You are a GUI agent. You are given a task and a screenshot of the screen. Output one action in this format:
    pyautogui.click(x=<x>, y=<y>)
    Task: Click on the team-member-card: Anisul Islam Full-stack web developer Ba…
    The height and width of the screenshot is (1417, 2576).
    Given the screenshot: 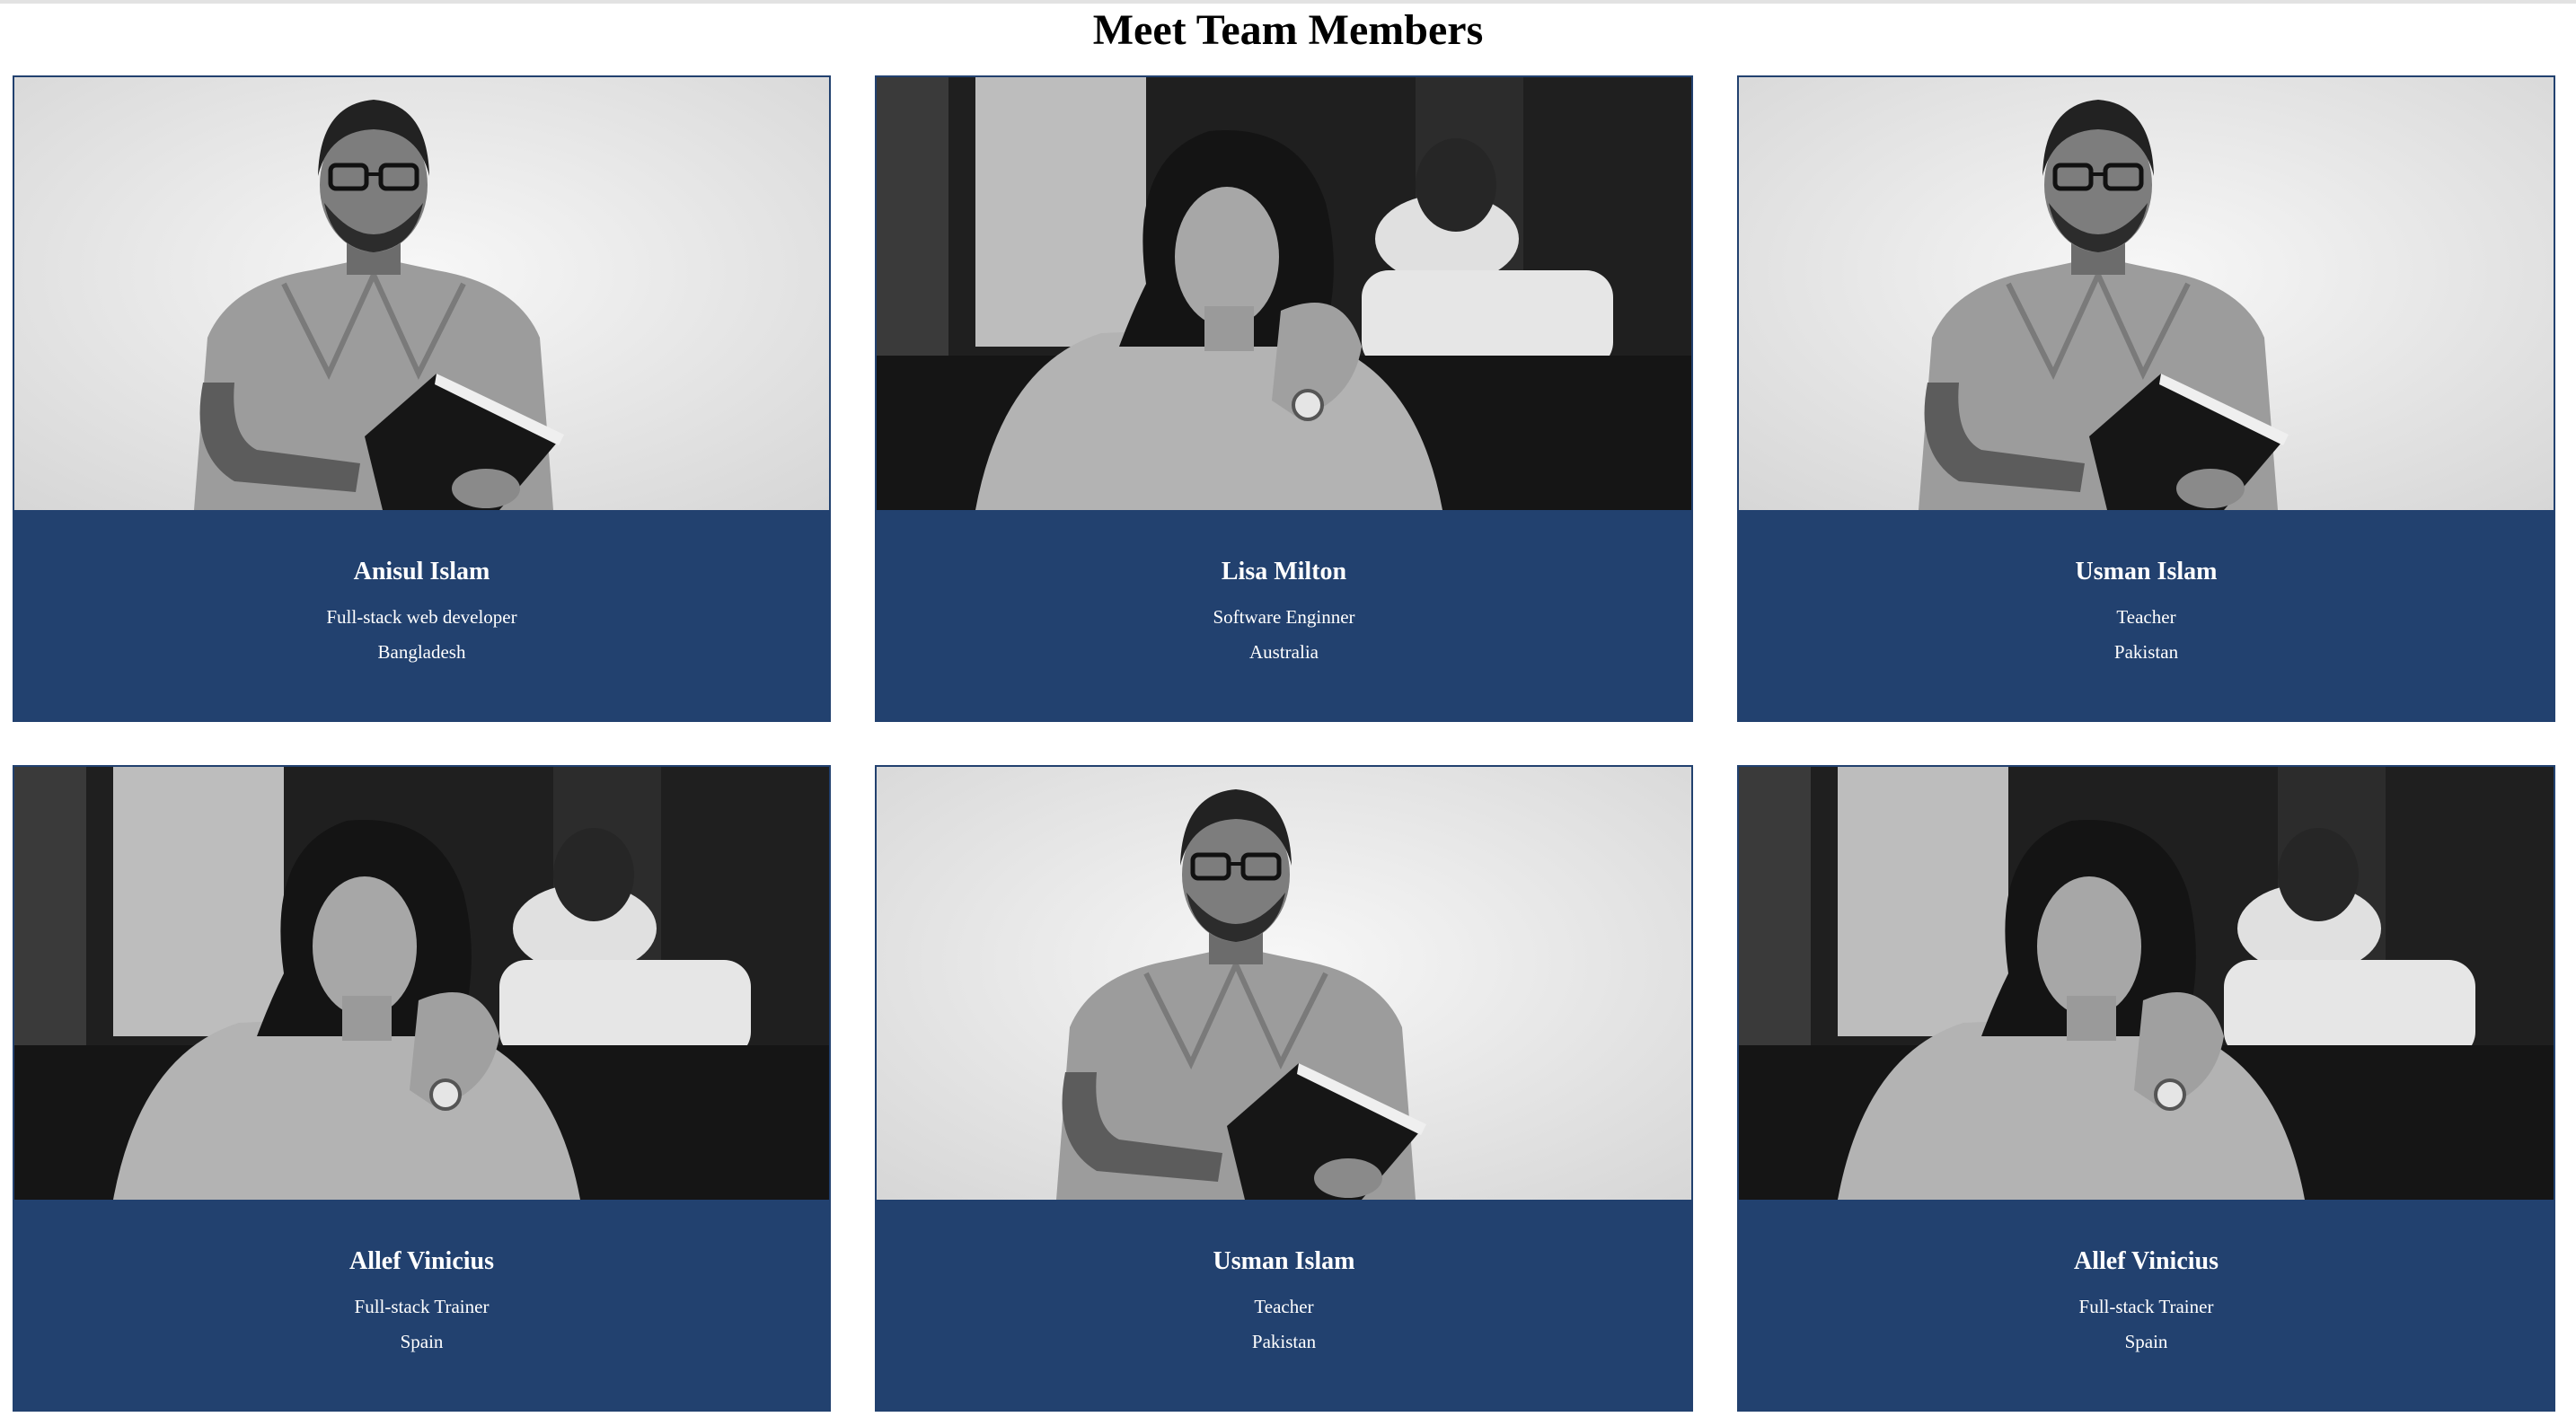 What is the action you would take?
    pyautogui.click(x=422, y=398)
    